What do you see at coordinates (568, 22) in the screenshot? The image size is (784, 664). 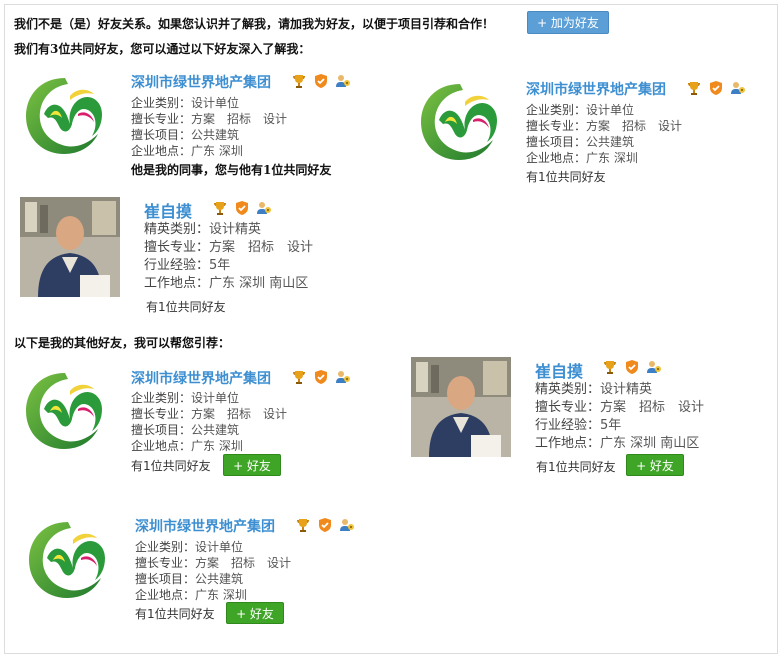 I see `add-friend-button: + 加为好友` at bounding box center [568, 22].